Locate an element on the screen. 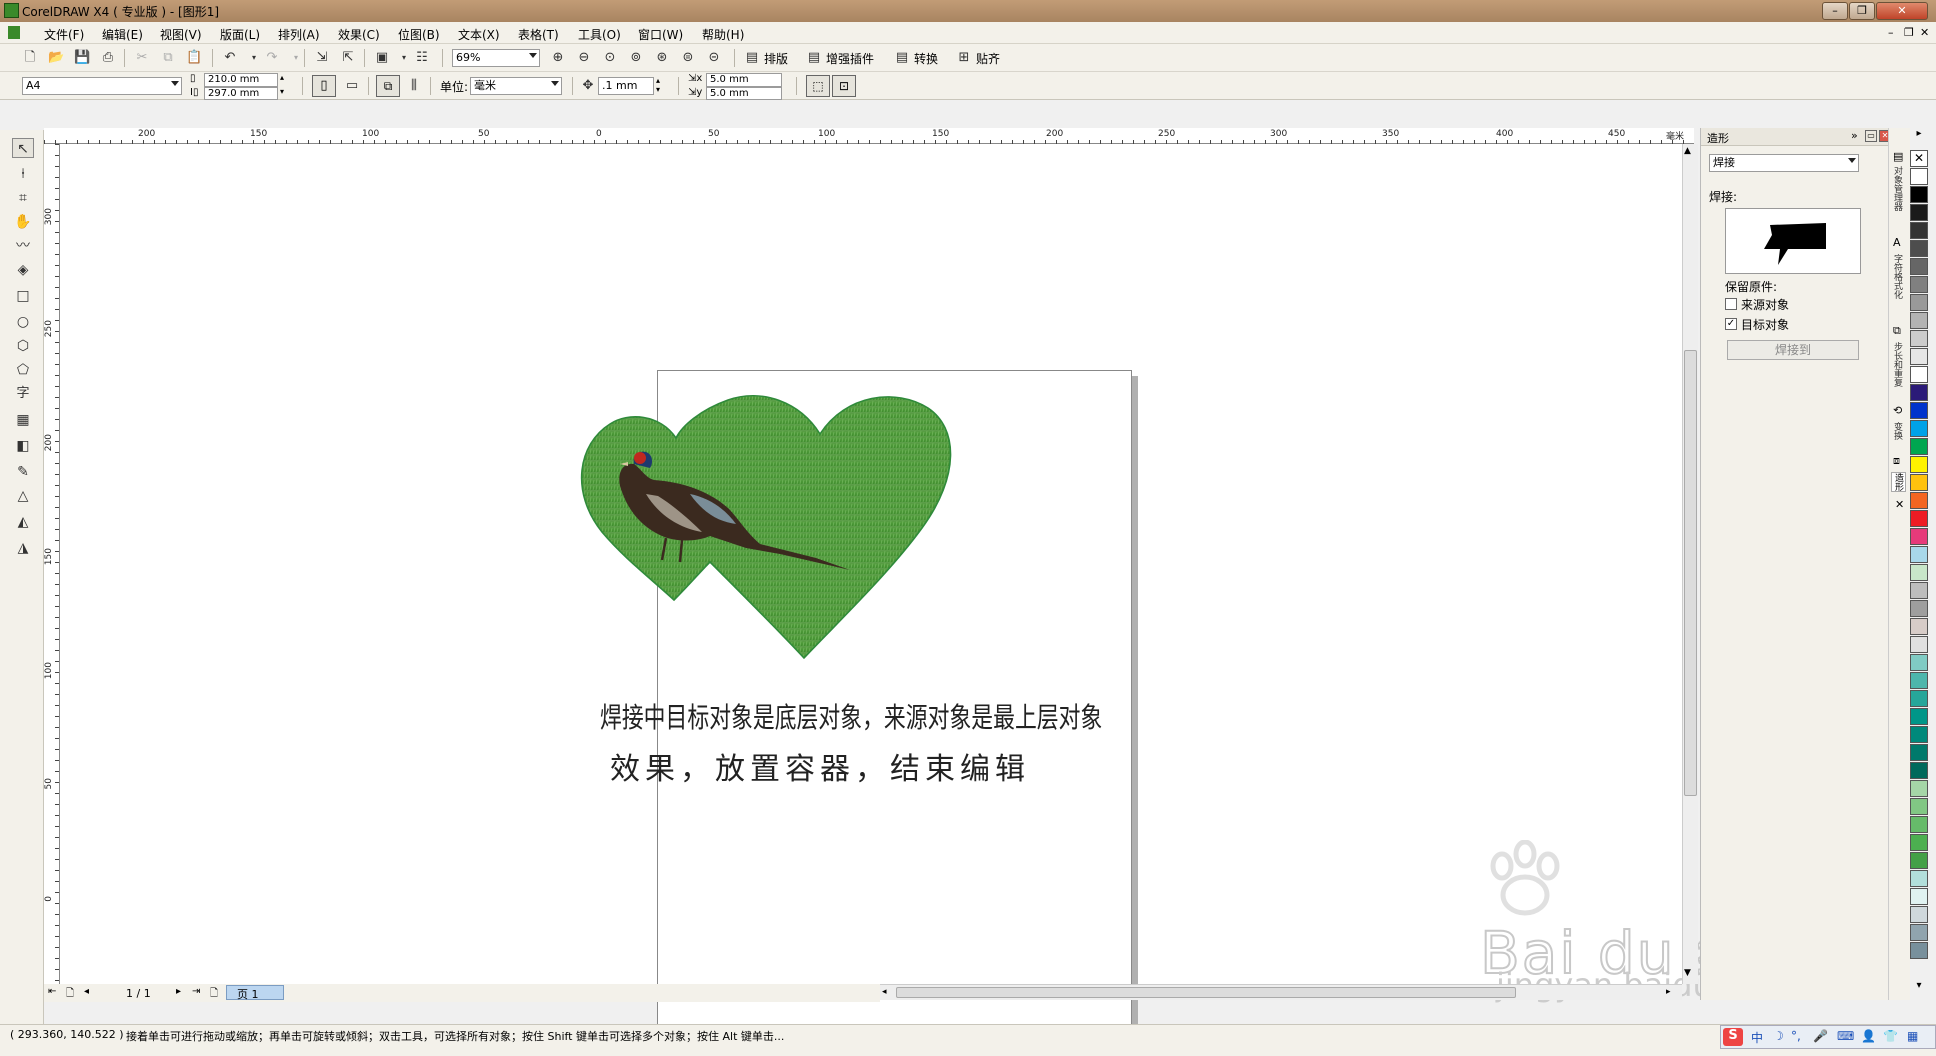  ime-voice-icon: 🎤 is located at coordinates (1820, 1036).